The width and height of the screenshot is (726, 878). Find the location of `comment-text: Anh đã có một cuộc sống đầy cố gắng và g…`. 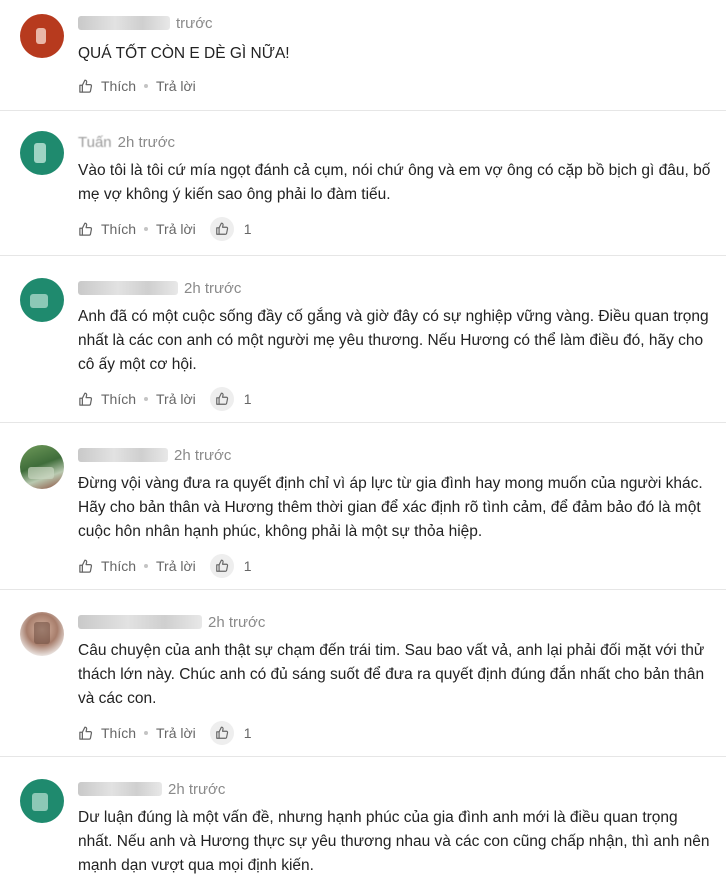

comment-text: Anh đã có một cuộc sống đầy cố gắng và g… is located at coordinates (393, 340).